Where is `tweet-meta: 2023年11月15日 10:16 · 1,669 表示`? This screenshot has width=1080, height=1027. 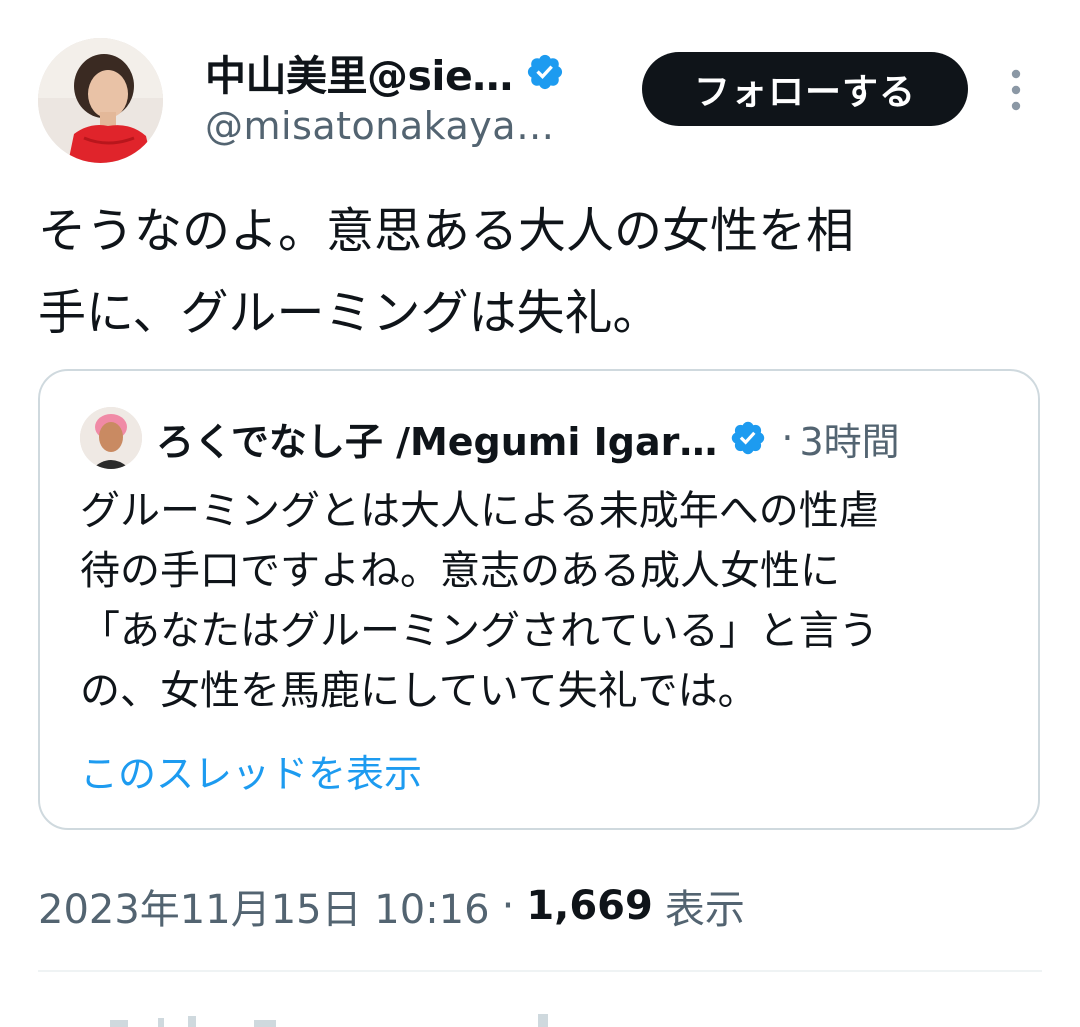
tweet-meta: 2023年11月15日 10:16 · 1,669 表示 is located at coordinates (391, 906).